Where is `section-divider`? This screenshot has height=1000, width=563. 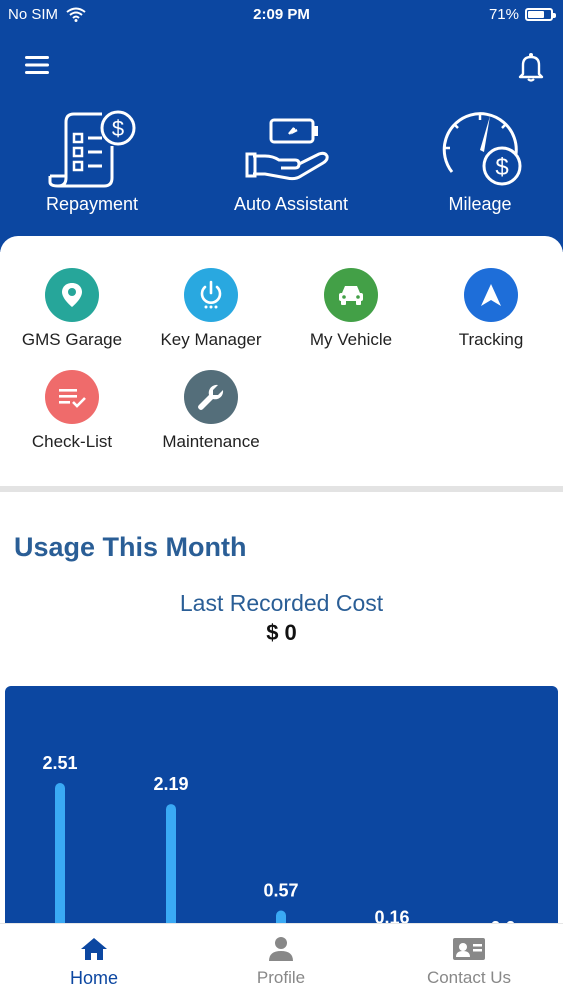
section-divider is located at coordinates (281, 489).